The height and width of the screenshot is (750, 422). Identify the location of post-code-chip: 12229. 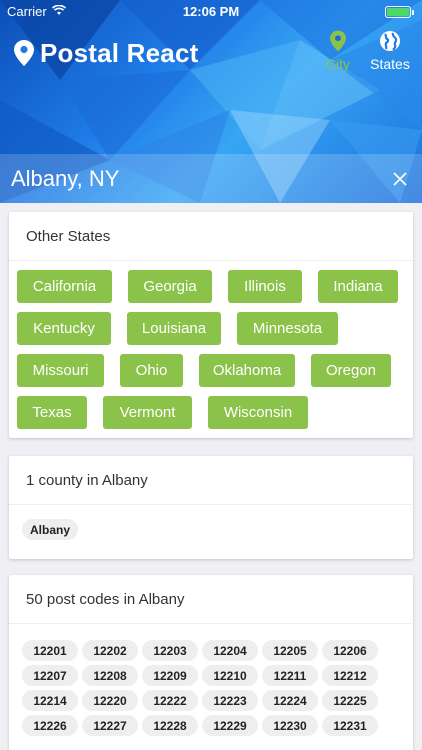
(230, 725).